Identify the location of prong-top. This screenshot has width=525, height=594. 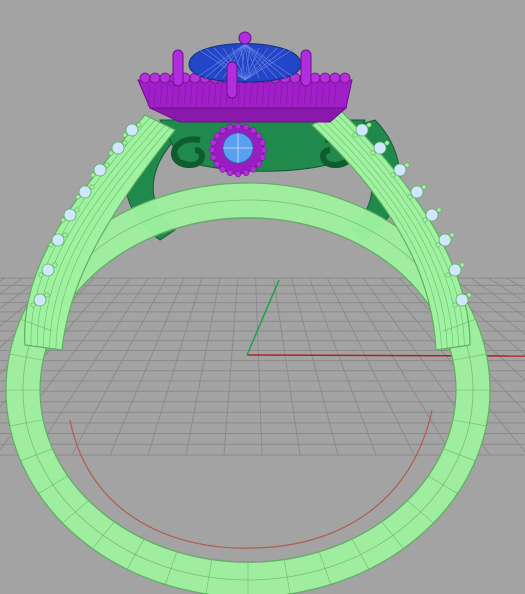
(245, 38).